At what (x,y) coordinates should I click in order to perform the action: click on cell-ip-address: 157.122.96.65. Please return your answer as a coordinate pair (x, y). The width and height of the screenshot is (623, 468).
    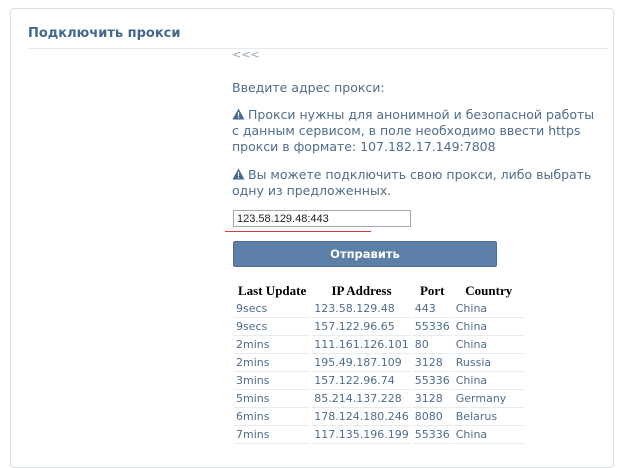
    Looking at the image, I should click on (361, 327).